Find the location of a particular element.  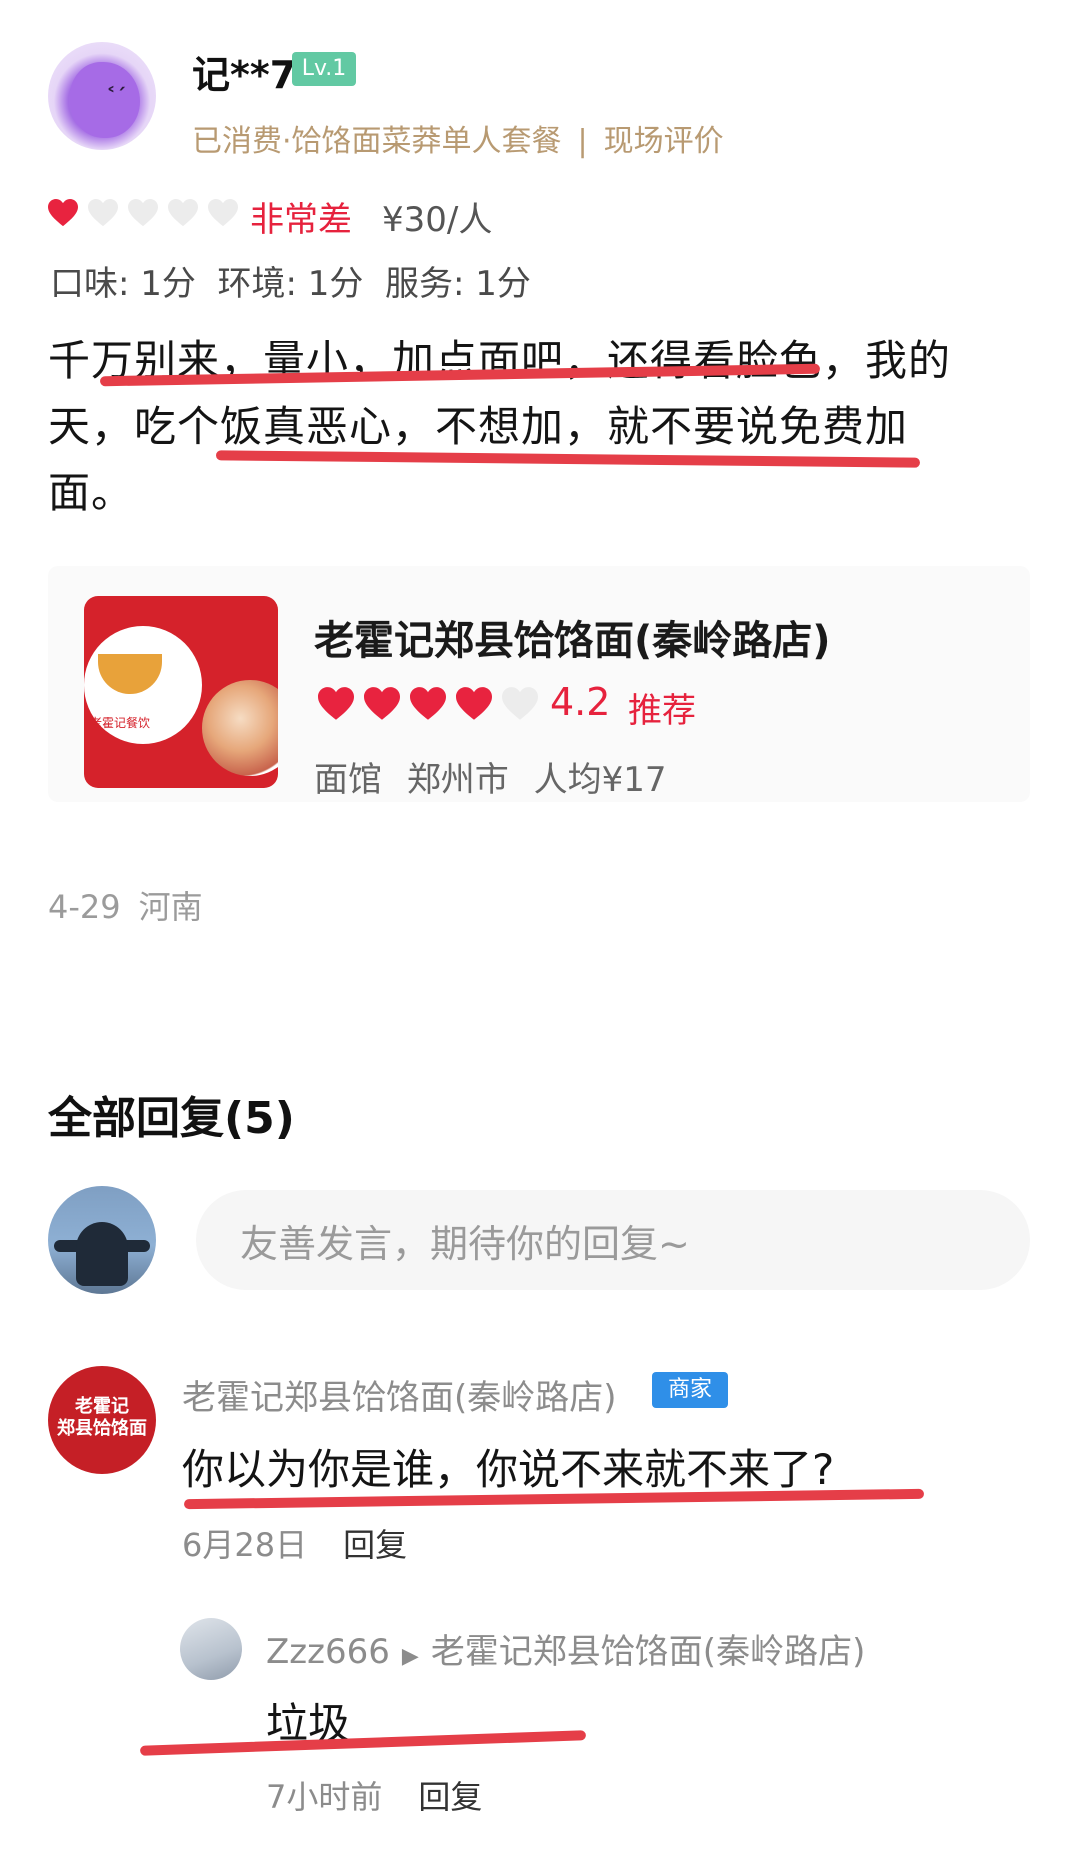

shop-rating-hearts is located at coordinates (428, 704).